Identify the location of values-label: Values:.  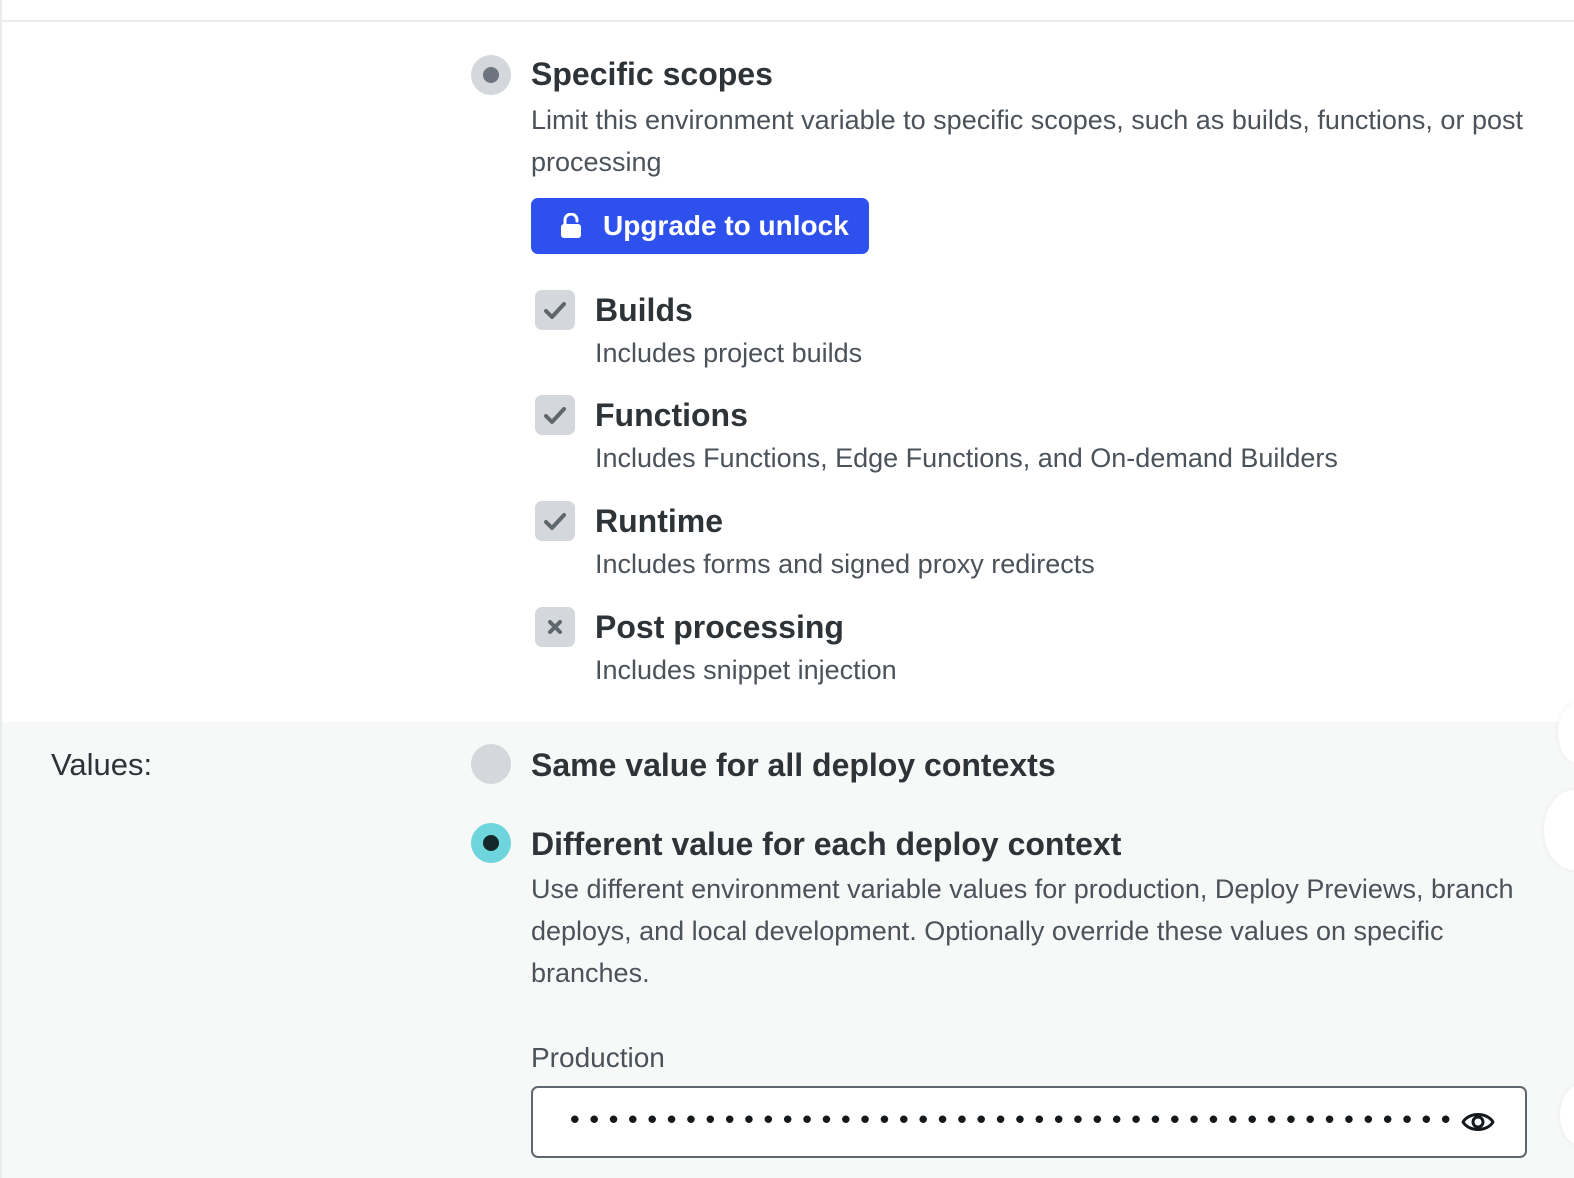
(102, 764).